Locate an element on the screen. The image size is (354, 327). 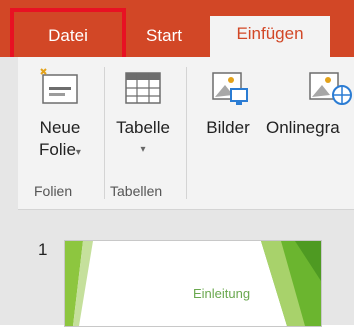
pictures-label: Bilder is located at coordinates (228, 127).